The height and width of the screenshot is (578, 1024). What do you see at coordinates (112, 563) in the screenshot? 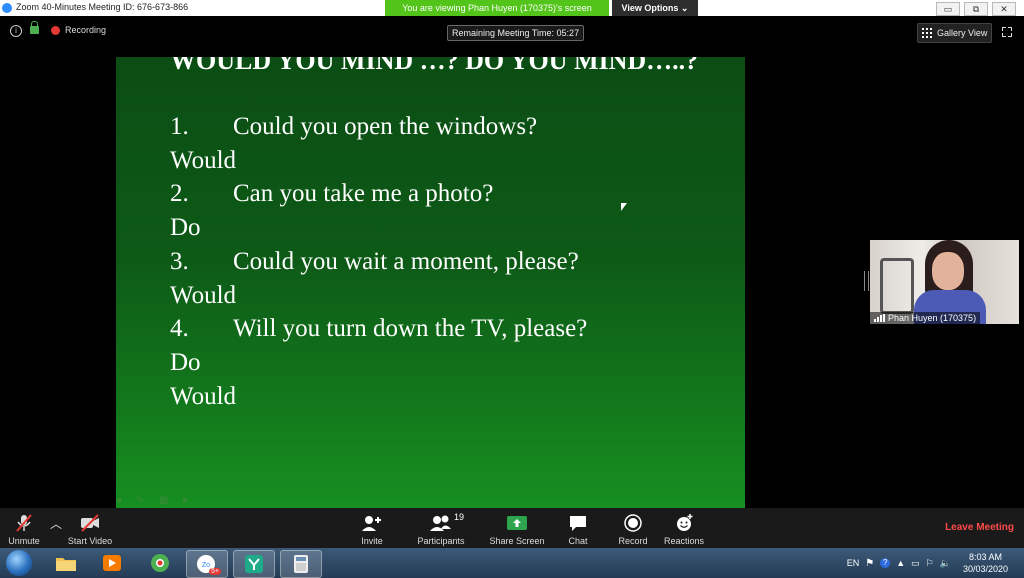
I see `media-player-icon` at bounding box center [112, 563].